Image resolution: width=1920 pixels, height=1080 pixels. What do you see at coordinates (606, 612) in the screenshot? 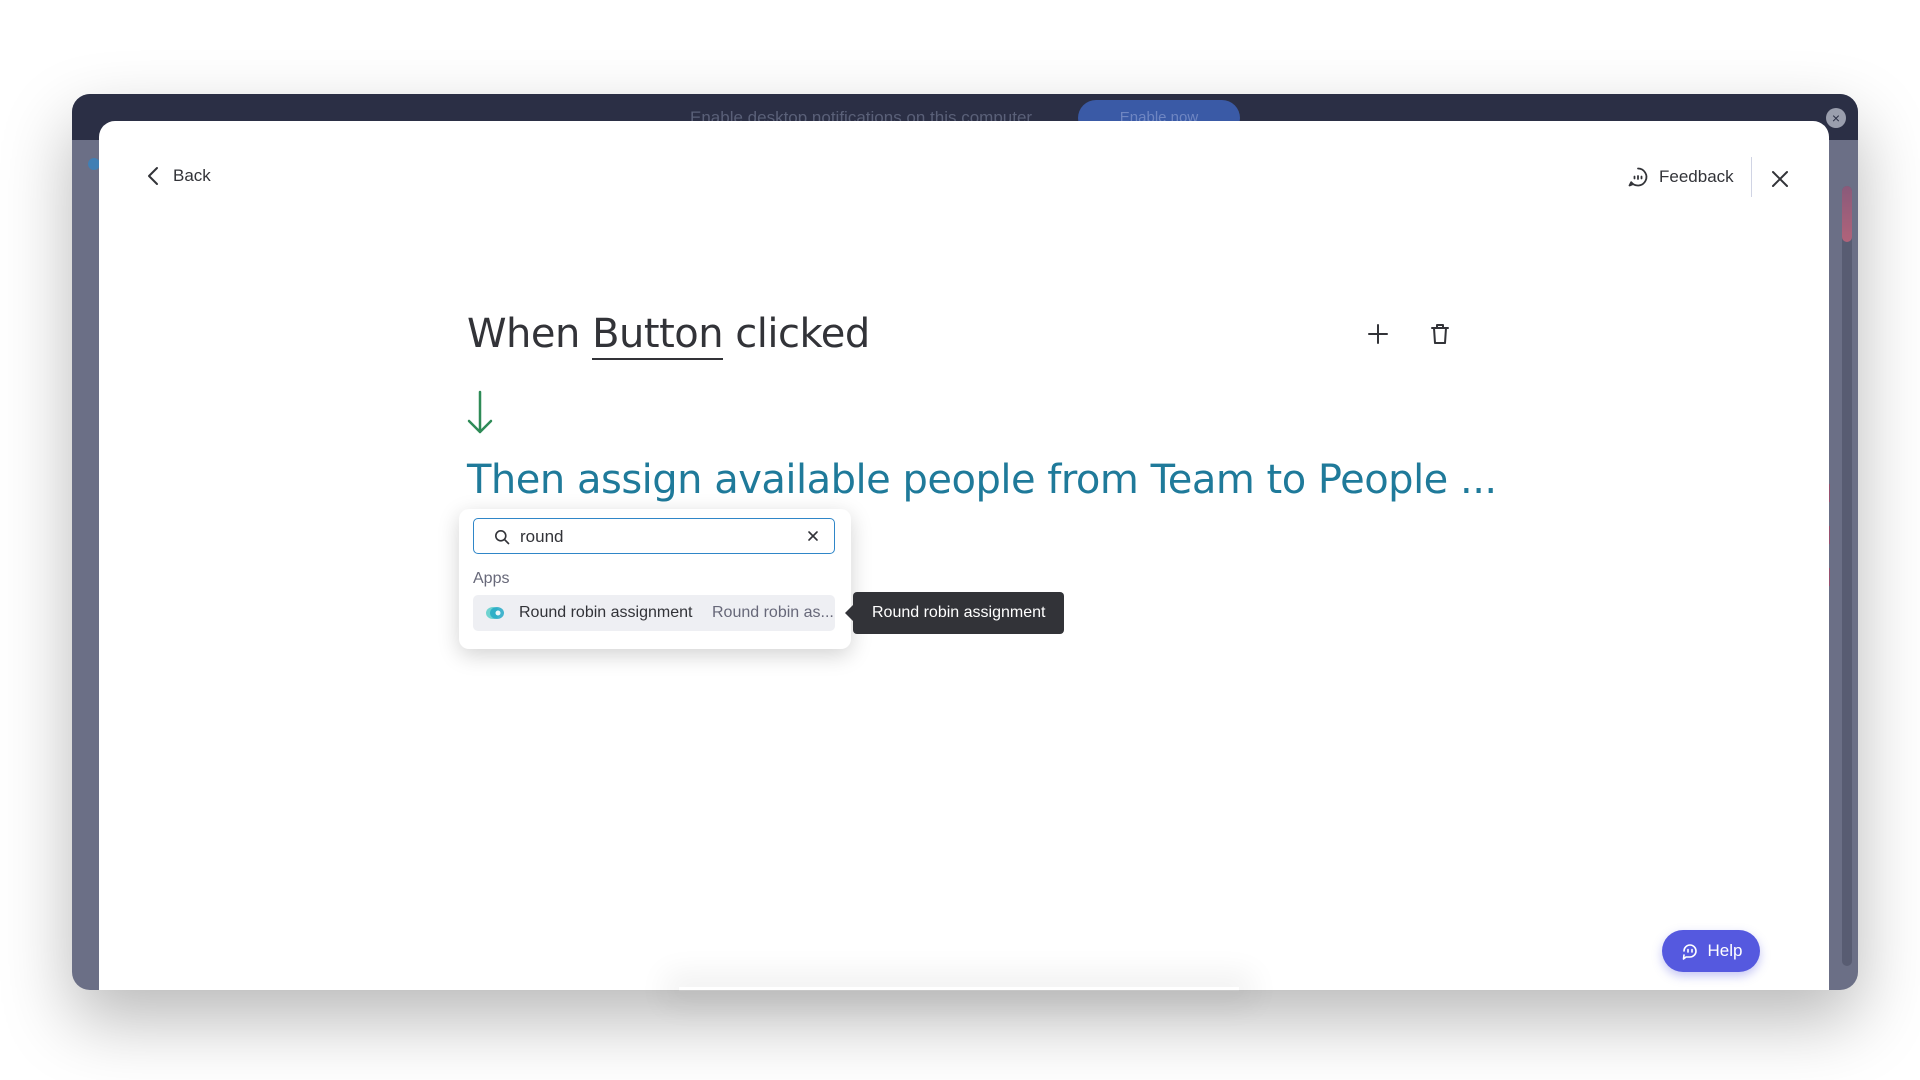
I see `result-app-name: Round robin assignment` at bounding box center [606, 612].